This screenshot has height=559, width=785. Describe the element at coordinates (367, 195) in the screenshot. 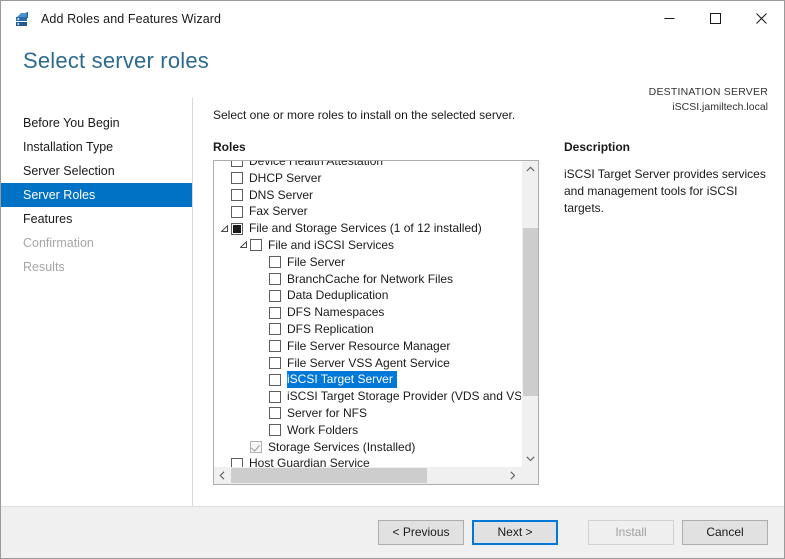

I see `tree-row: DNS Server` at that location.